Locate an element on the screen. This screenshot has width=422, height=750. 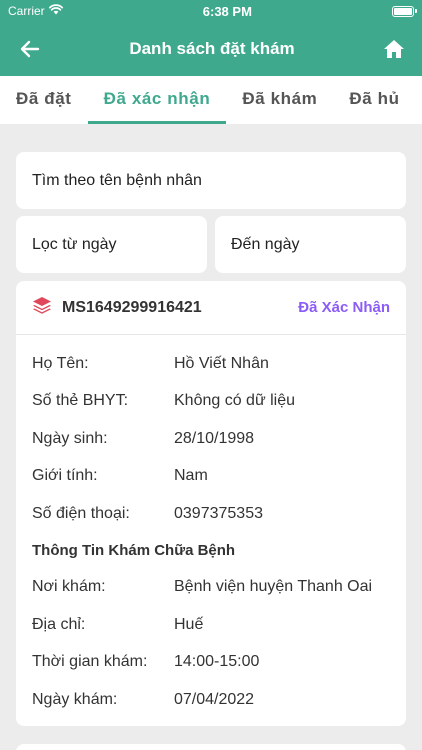
info-label: Số thẻ BHYT: is located at coordinates (80, 401).